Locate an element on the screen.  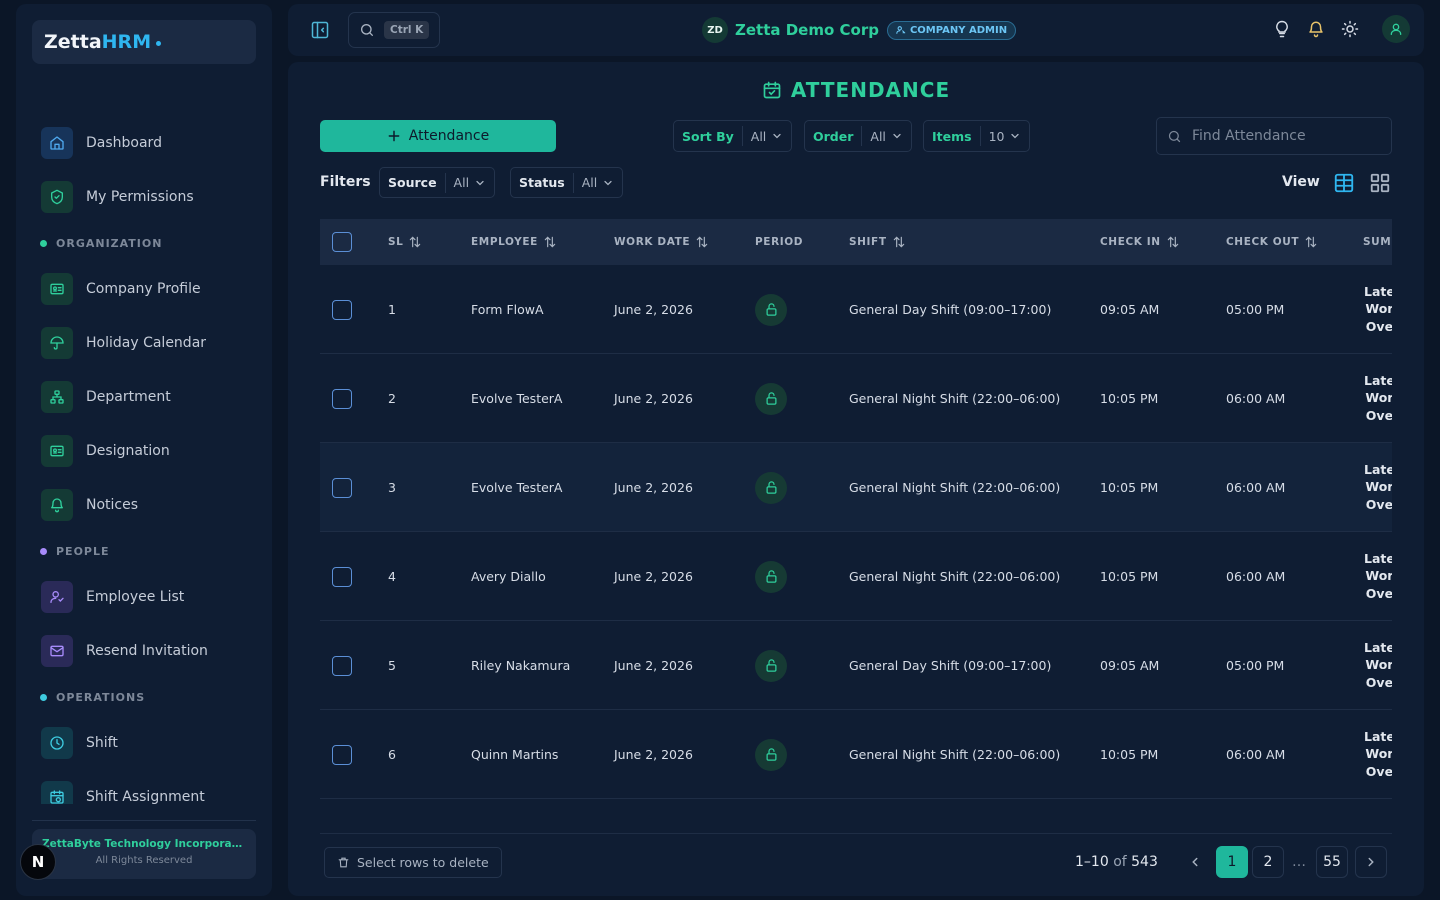
source-value: All is located at coordinates (470, 182).